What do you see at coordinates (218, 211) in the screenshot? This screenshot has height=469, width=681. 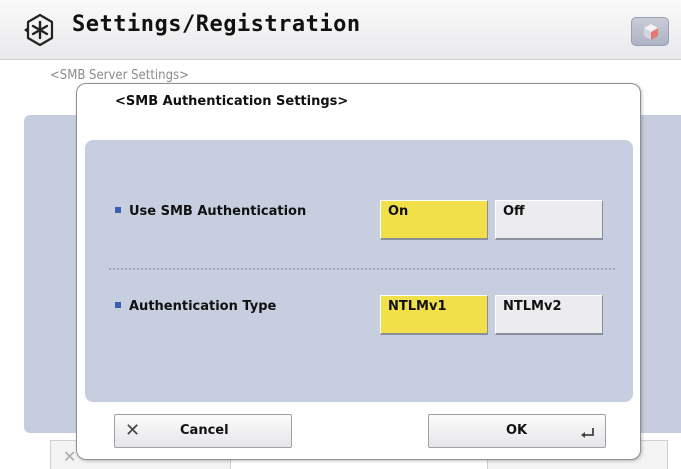 I see `row-label-text: Use SMB Authentication` at bounding box center [218, 211].